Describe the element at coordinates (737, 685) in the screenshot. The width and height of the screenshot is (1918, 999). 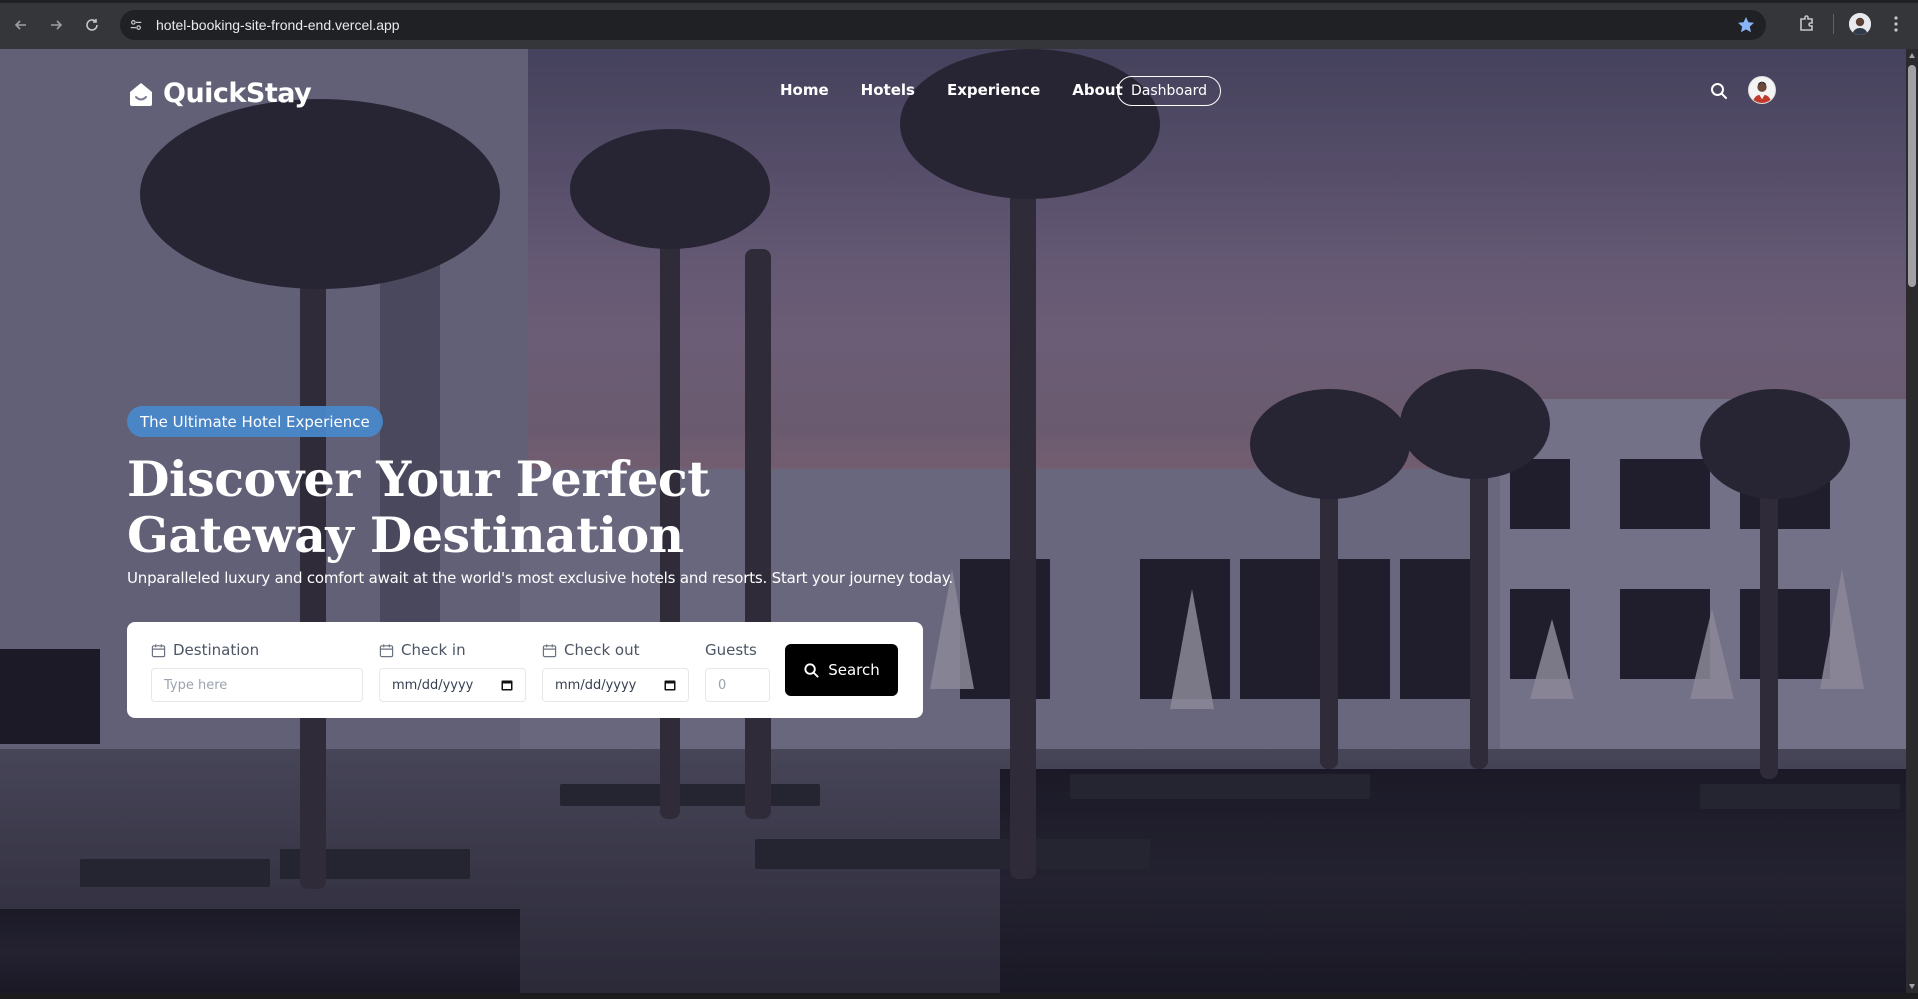
I see `guests-input: 0` at that location.